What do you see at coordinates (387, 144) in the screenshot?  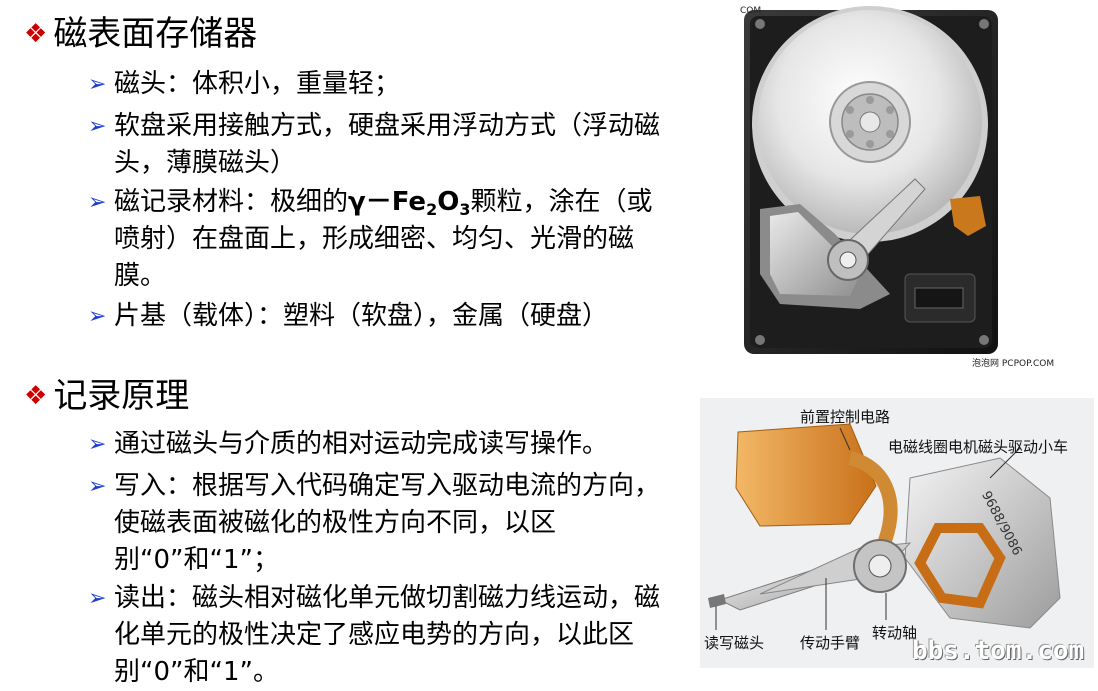 I see `list-item-text: 软盘采用接触方式，硬盘采用浮动方式（浮动磁头，薄膜磁头）` at bounding box center [387, 144].